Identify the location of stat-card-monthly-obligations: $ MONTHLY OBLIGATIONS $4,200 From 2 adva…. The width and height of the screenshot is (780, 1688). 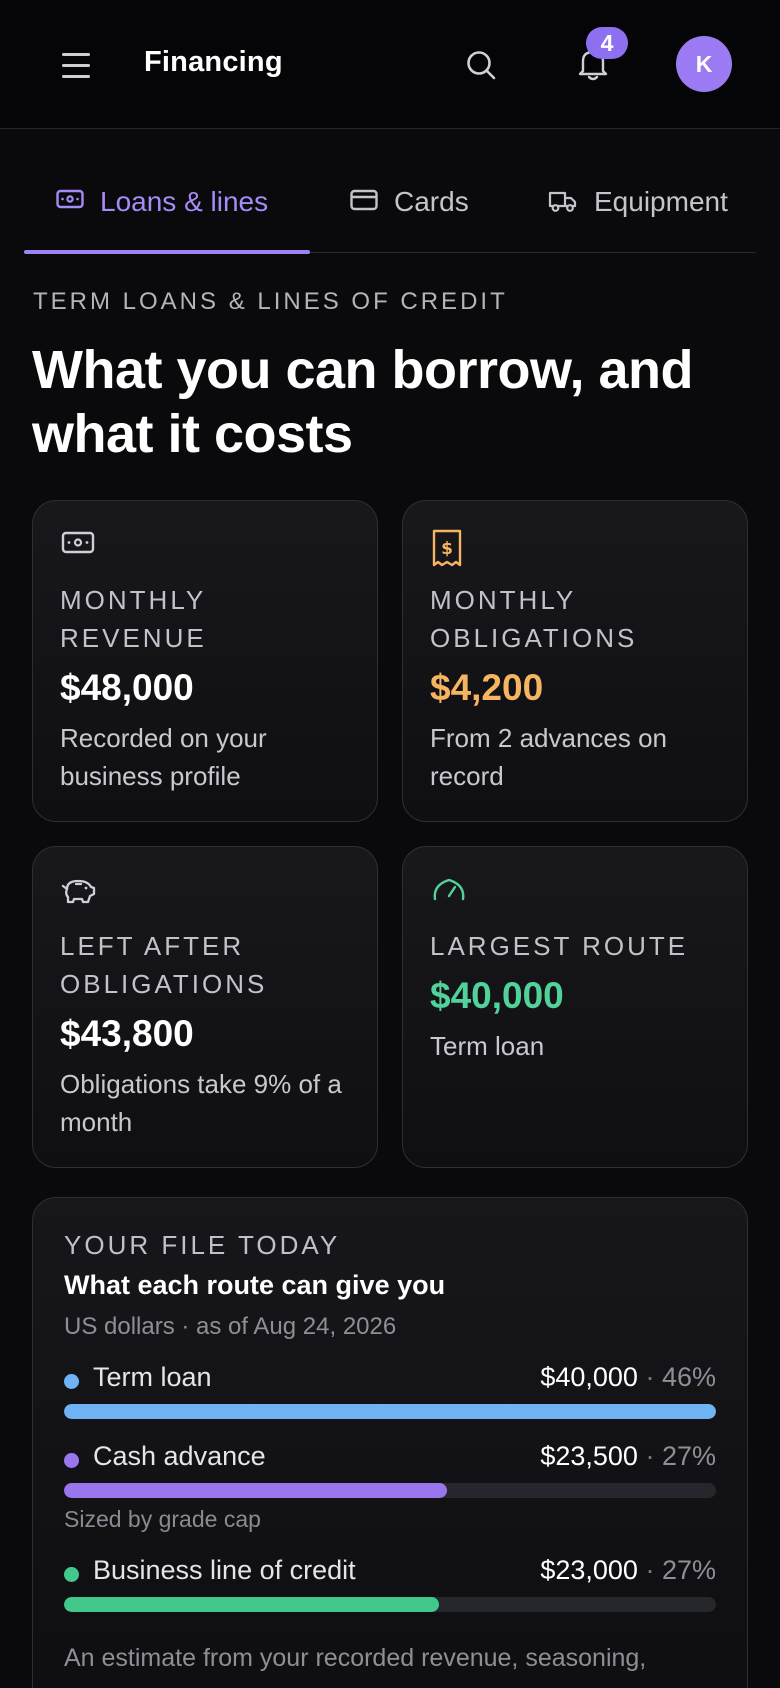
(575, 661).